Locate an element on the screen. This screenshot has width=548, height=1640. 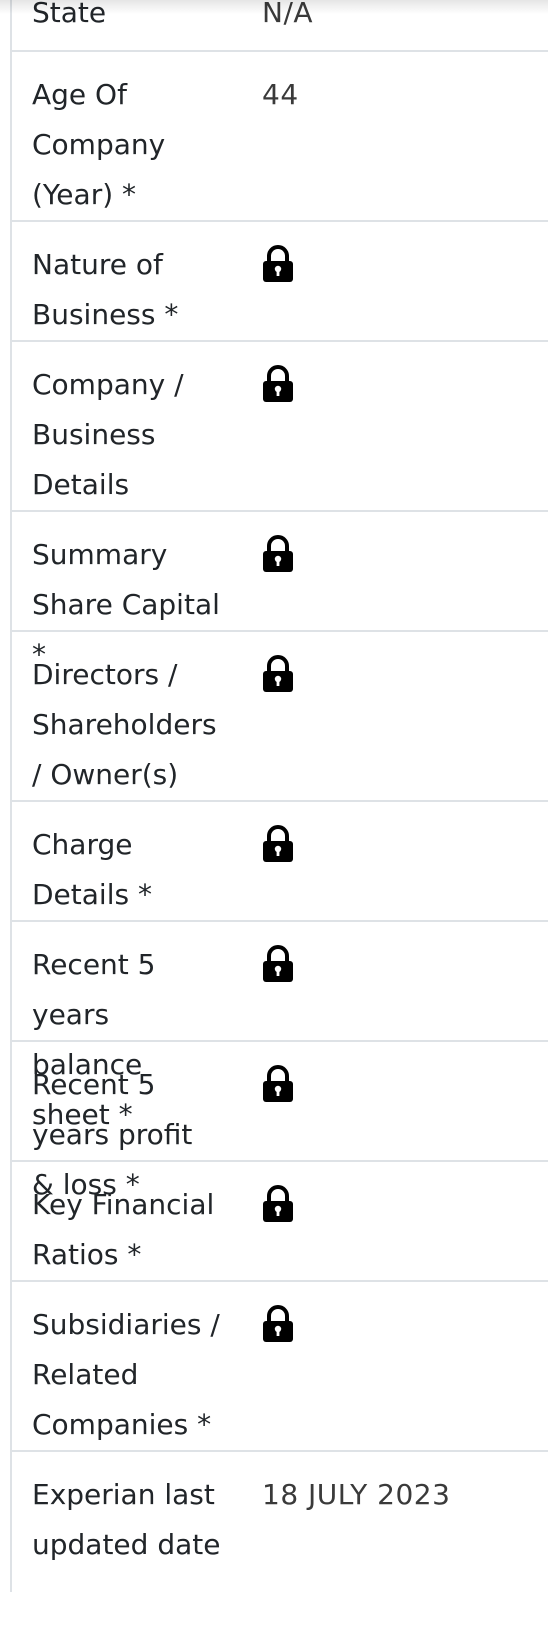
row-value: 18 JULY 2023 is located at coordinates (356, 1494).